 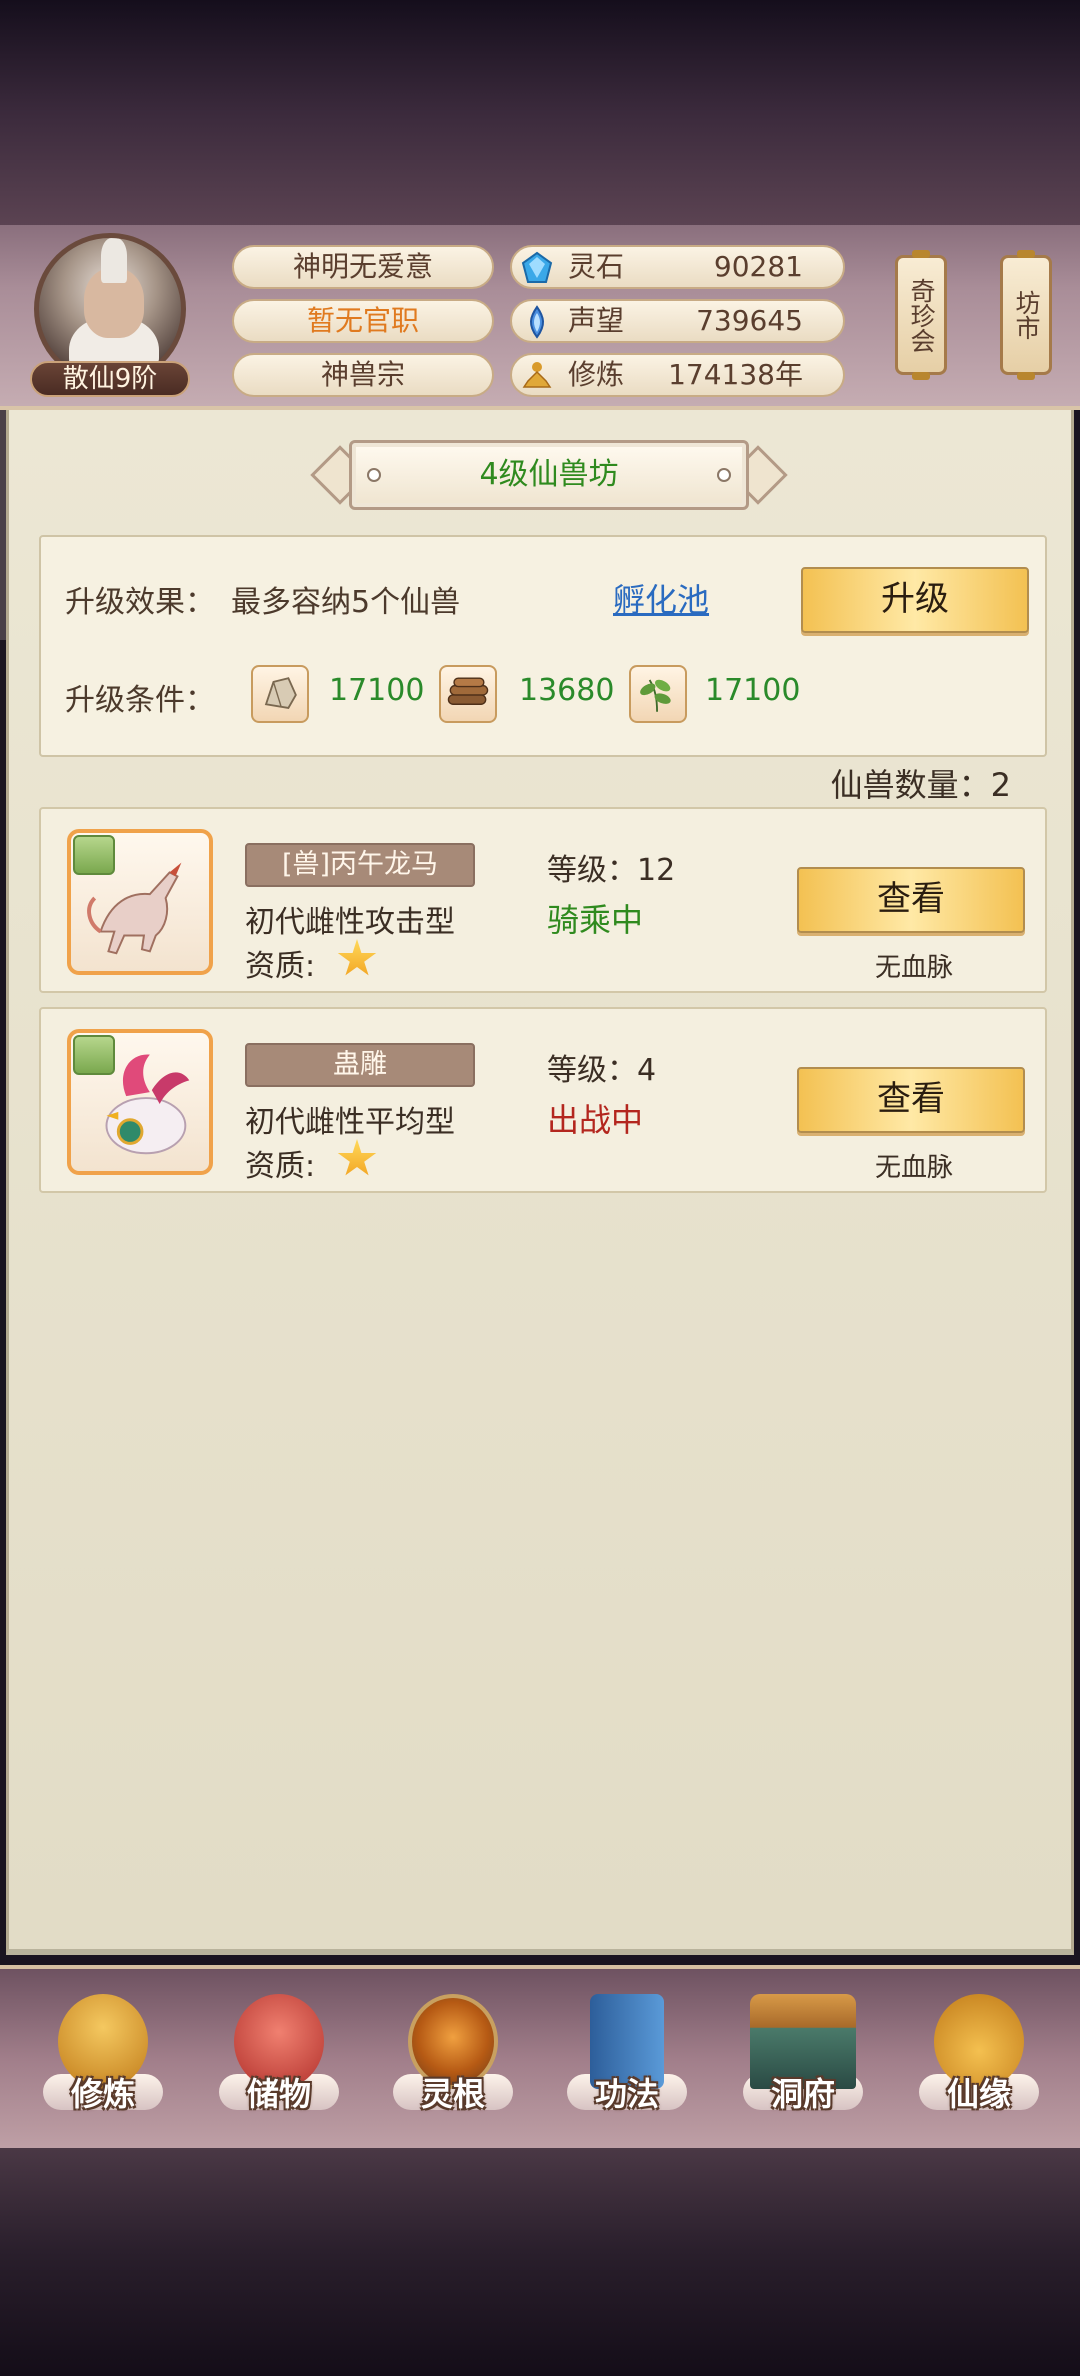 What do you see at coordinates (346, 602) in the screenshot?
I see `upgrade-effect-value: 最多容纳5个仙兽` at bounding box center [346, 602].